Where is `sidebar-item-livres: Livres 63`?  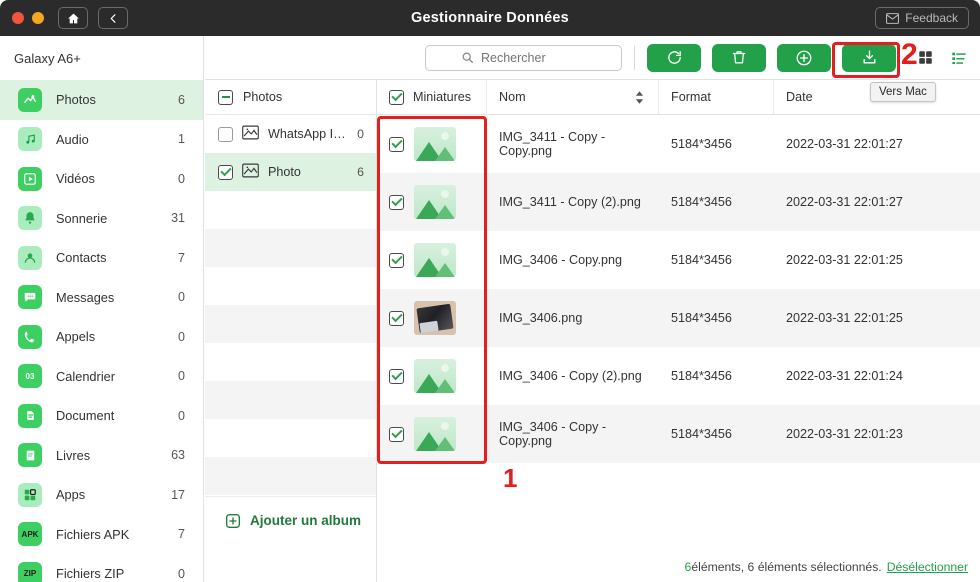 sidebar-item-livres: Livres 63 is located at coordinates (101, 456).